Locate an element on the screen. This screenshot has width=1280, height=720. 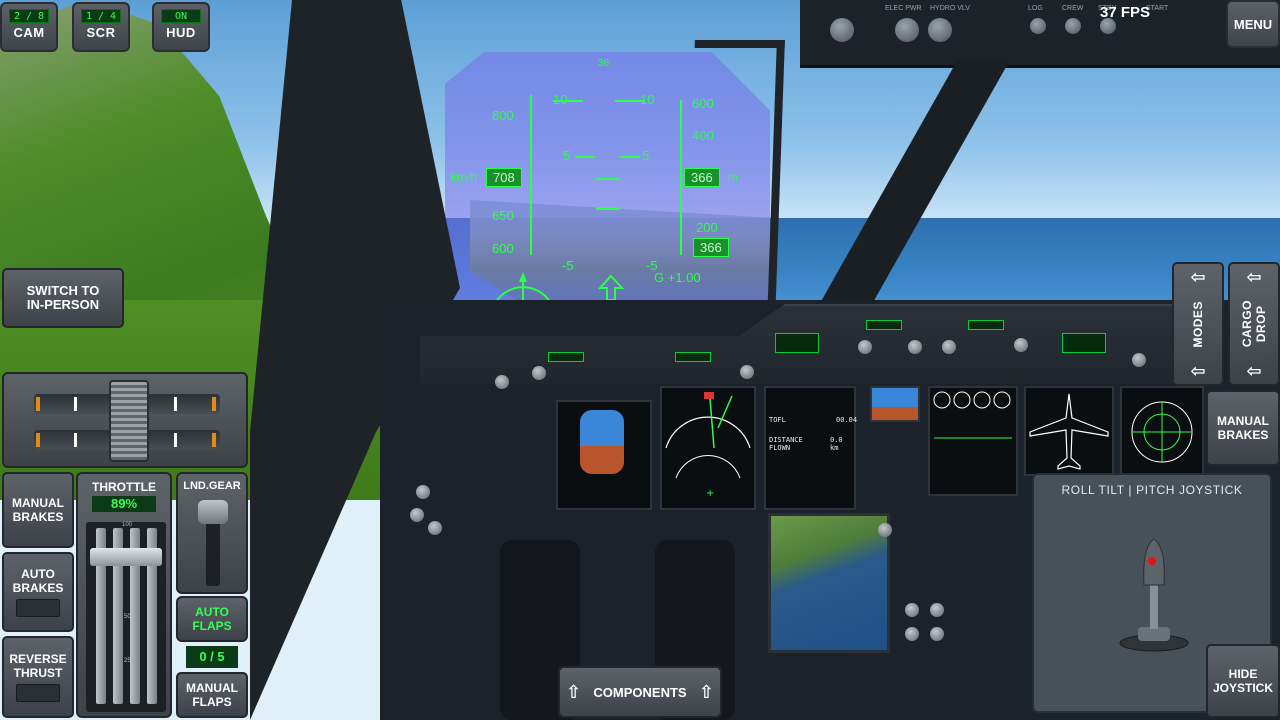
auto-flaps-button: AUTO FLAPS is located at coordinates (212, 619).